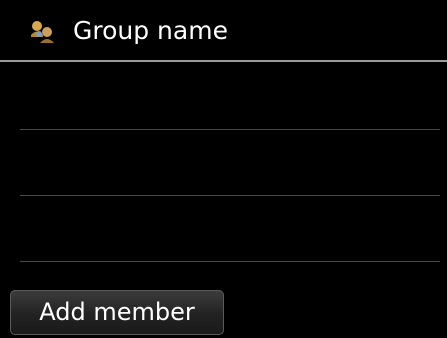  Describe the element at coordinates (43, 32) in the screenshot. I see `group-contact-icon` at that location.